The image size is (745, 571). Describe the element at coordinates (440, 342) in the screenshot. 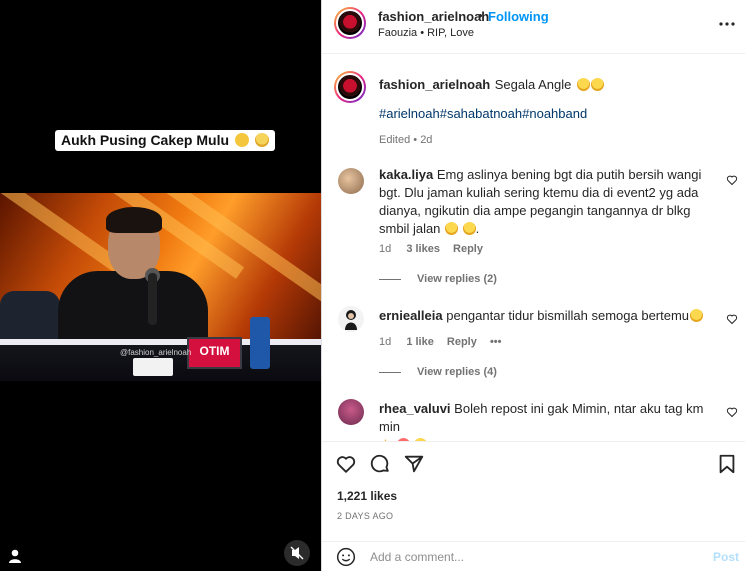

I see `comment-meta: 1d 1 like Reply •••` at that location.